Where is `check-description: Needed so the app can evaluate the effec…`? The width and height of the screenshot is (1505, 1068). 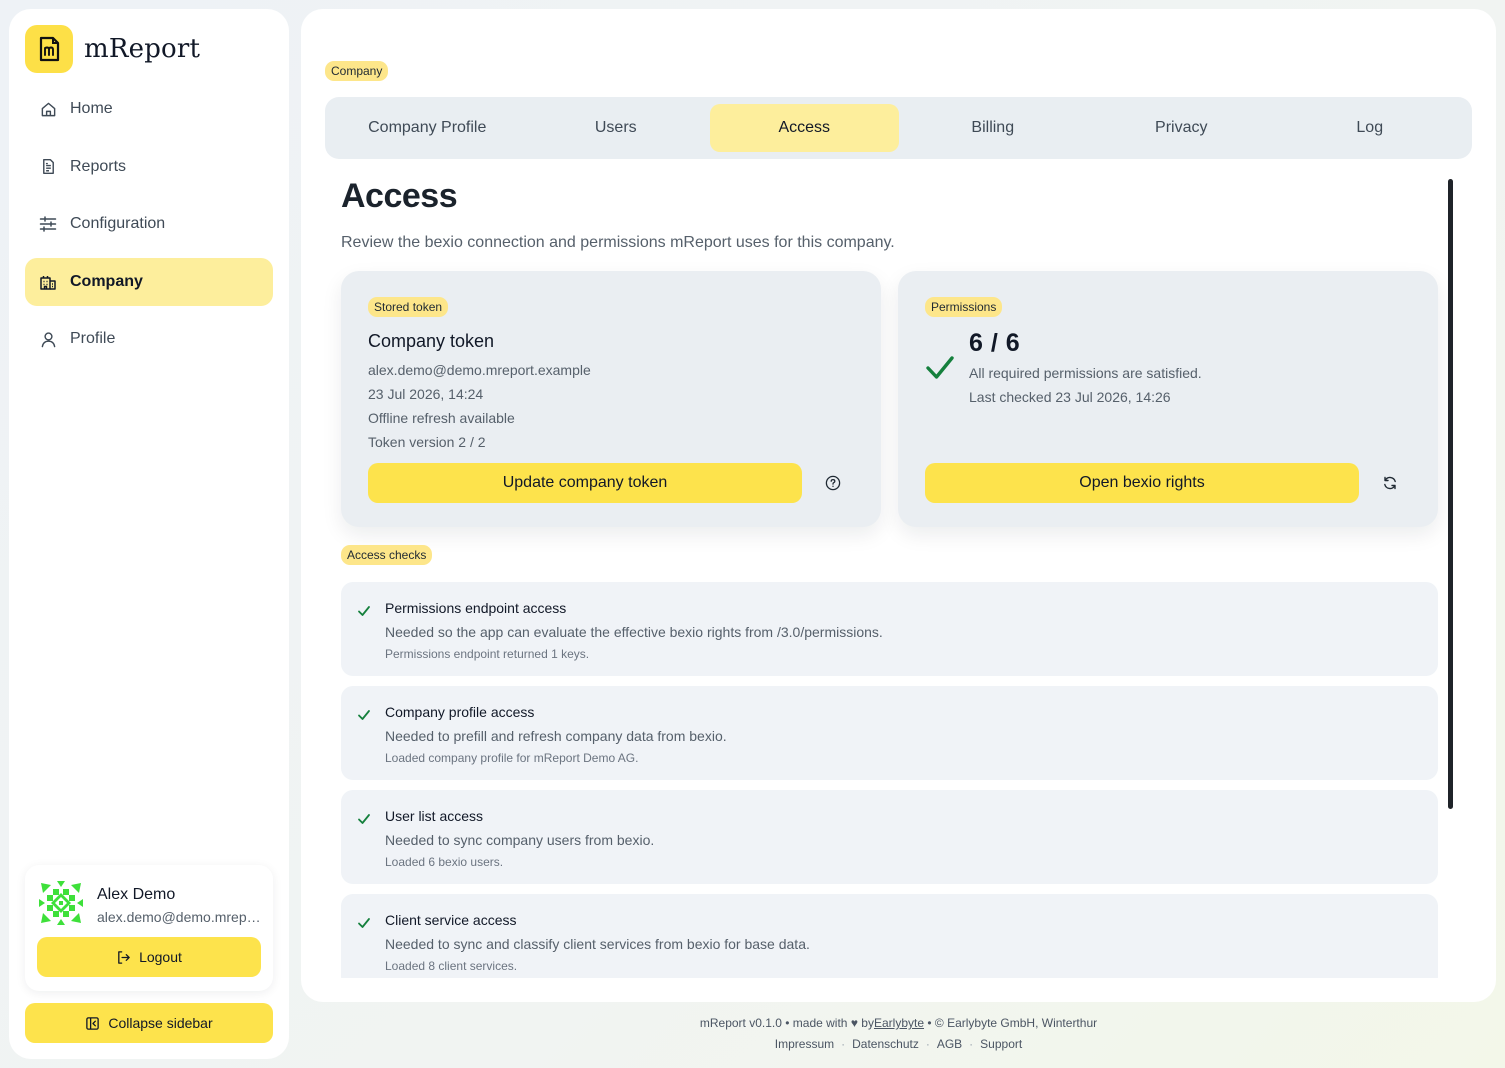
check-description: Needed so the app can evaluate the effec… is located at coordinates (634, 632).